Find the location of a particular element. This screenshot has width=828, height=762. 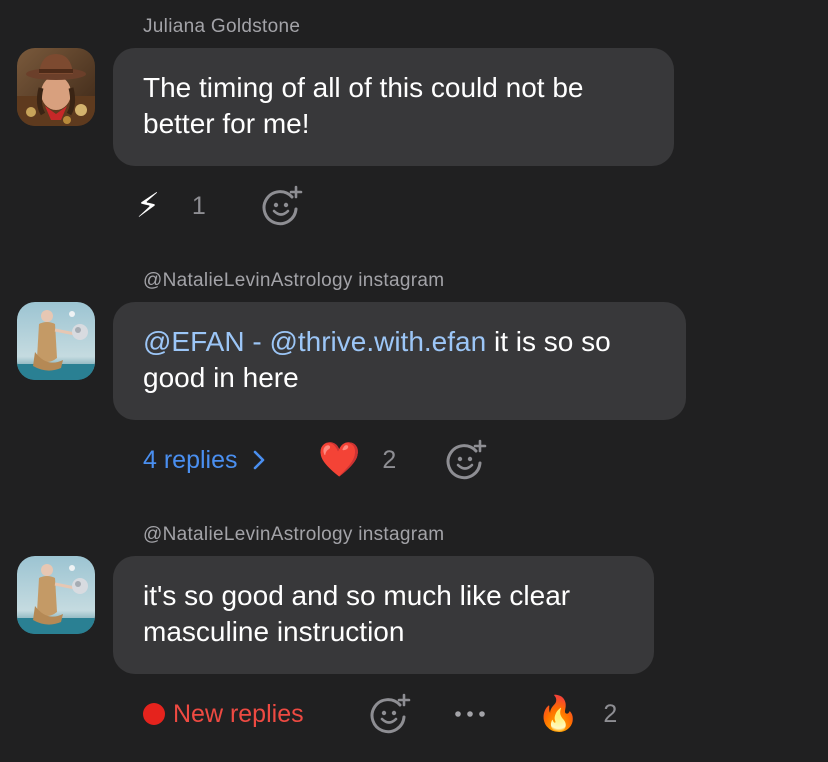

replies-count-label: 4 replies is located at coordinates (190, 459).